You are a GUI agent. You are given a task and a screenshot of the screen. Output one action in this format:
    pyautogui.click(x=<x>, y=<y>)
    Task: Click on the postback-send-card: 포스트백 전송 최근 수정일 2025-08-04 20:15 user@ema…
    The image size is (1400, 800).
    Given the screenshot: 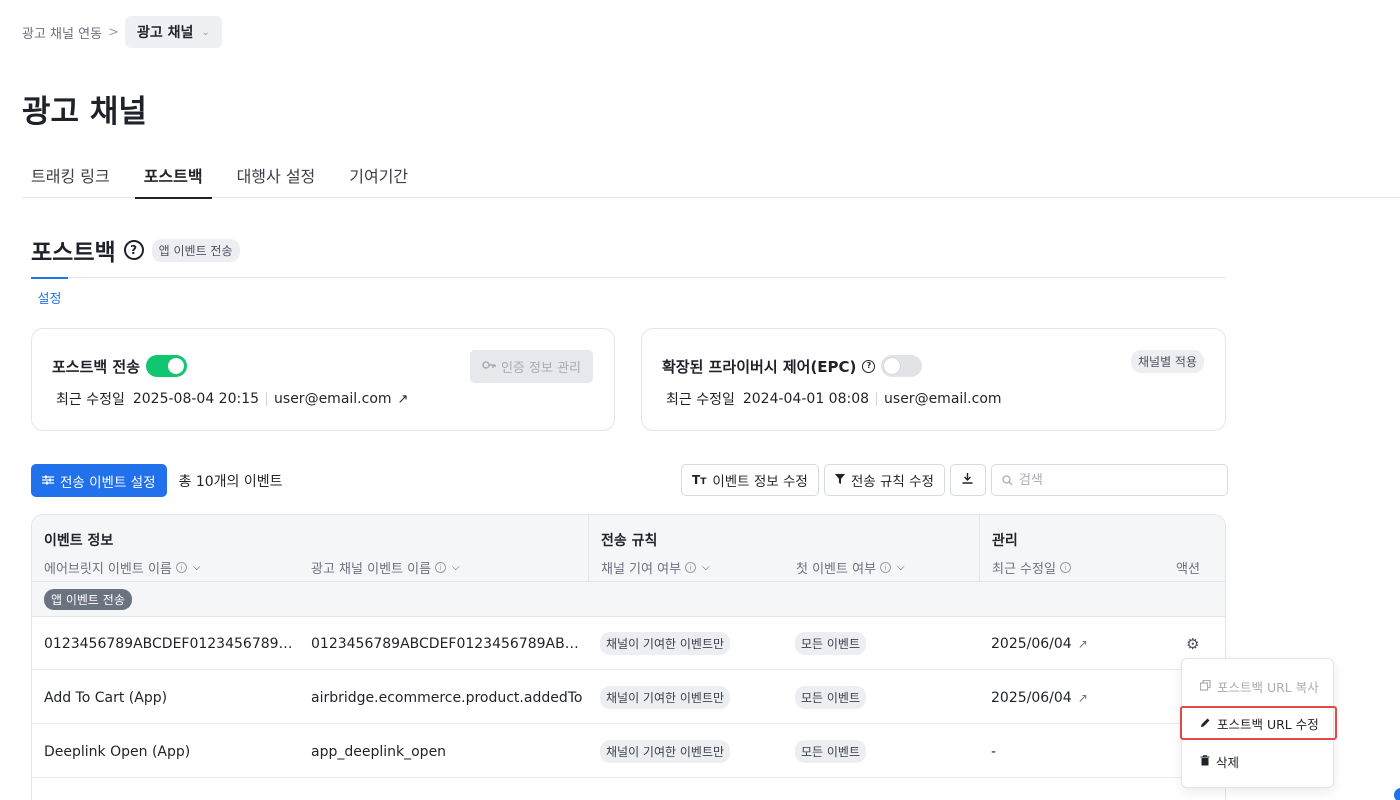 What is the action you would take?
    pyautogui.click(x=323, y=379)
    